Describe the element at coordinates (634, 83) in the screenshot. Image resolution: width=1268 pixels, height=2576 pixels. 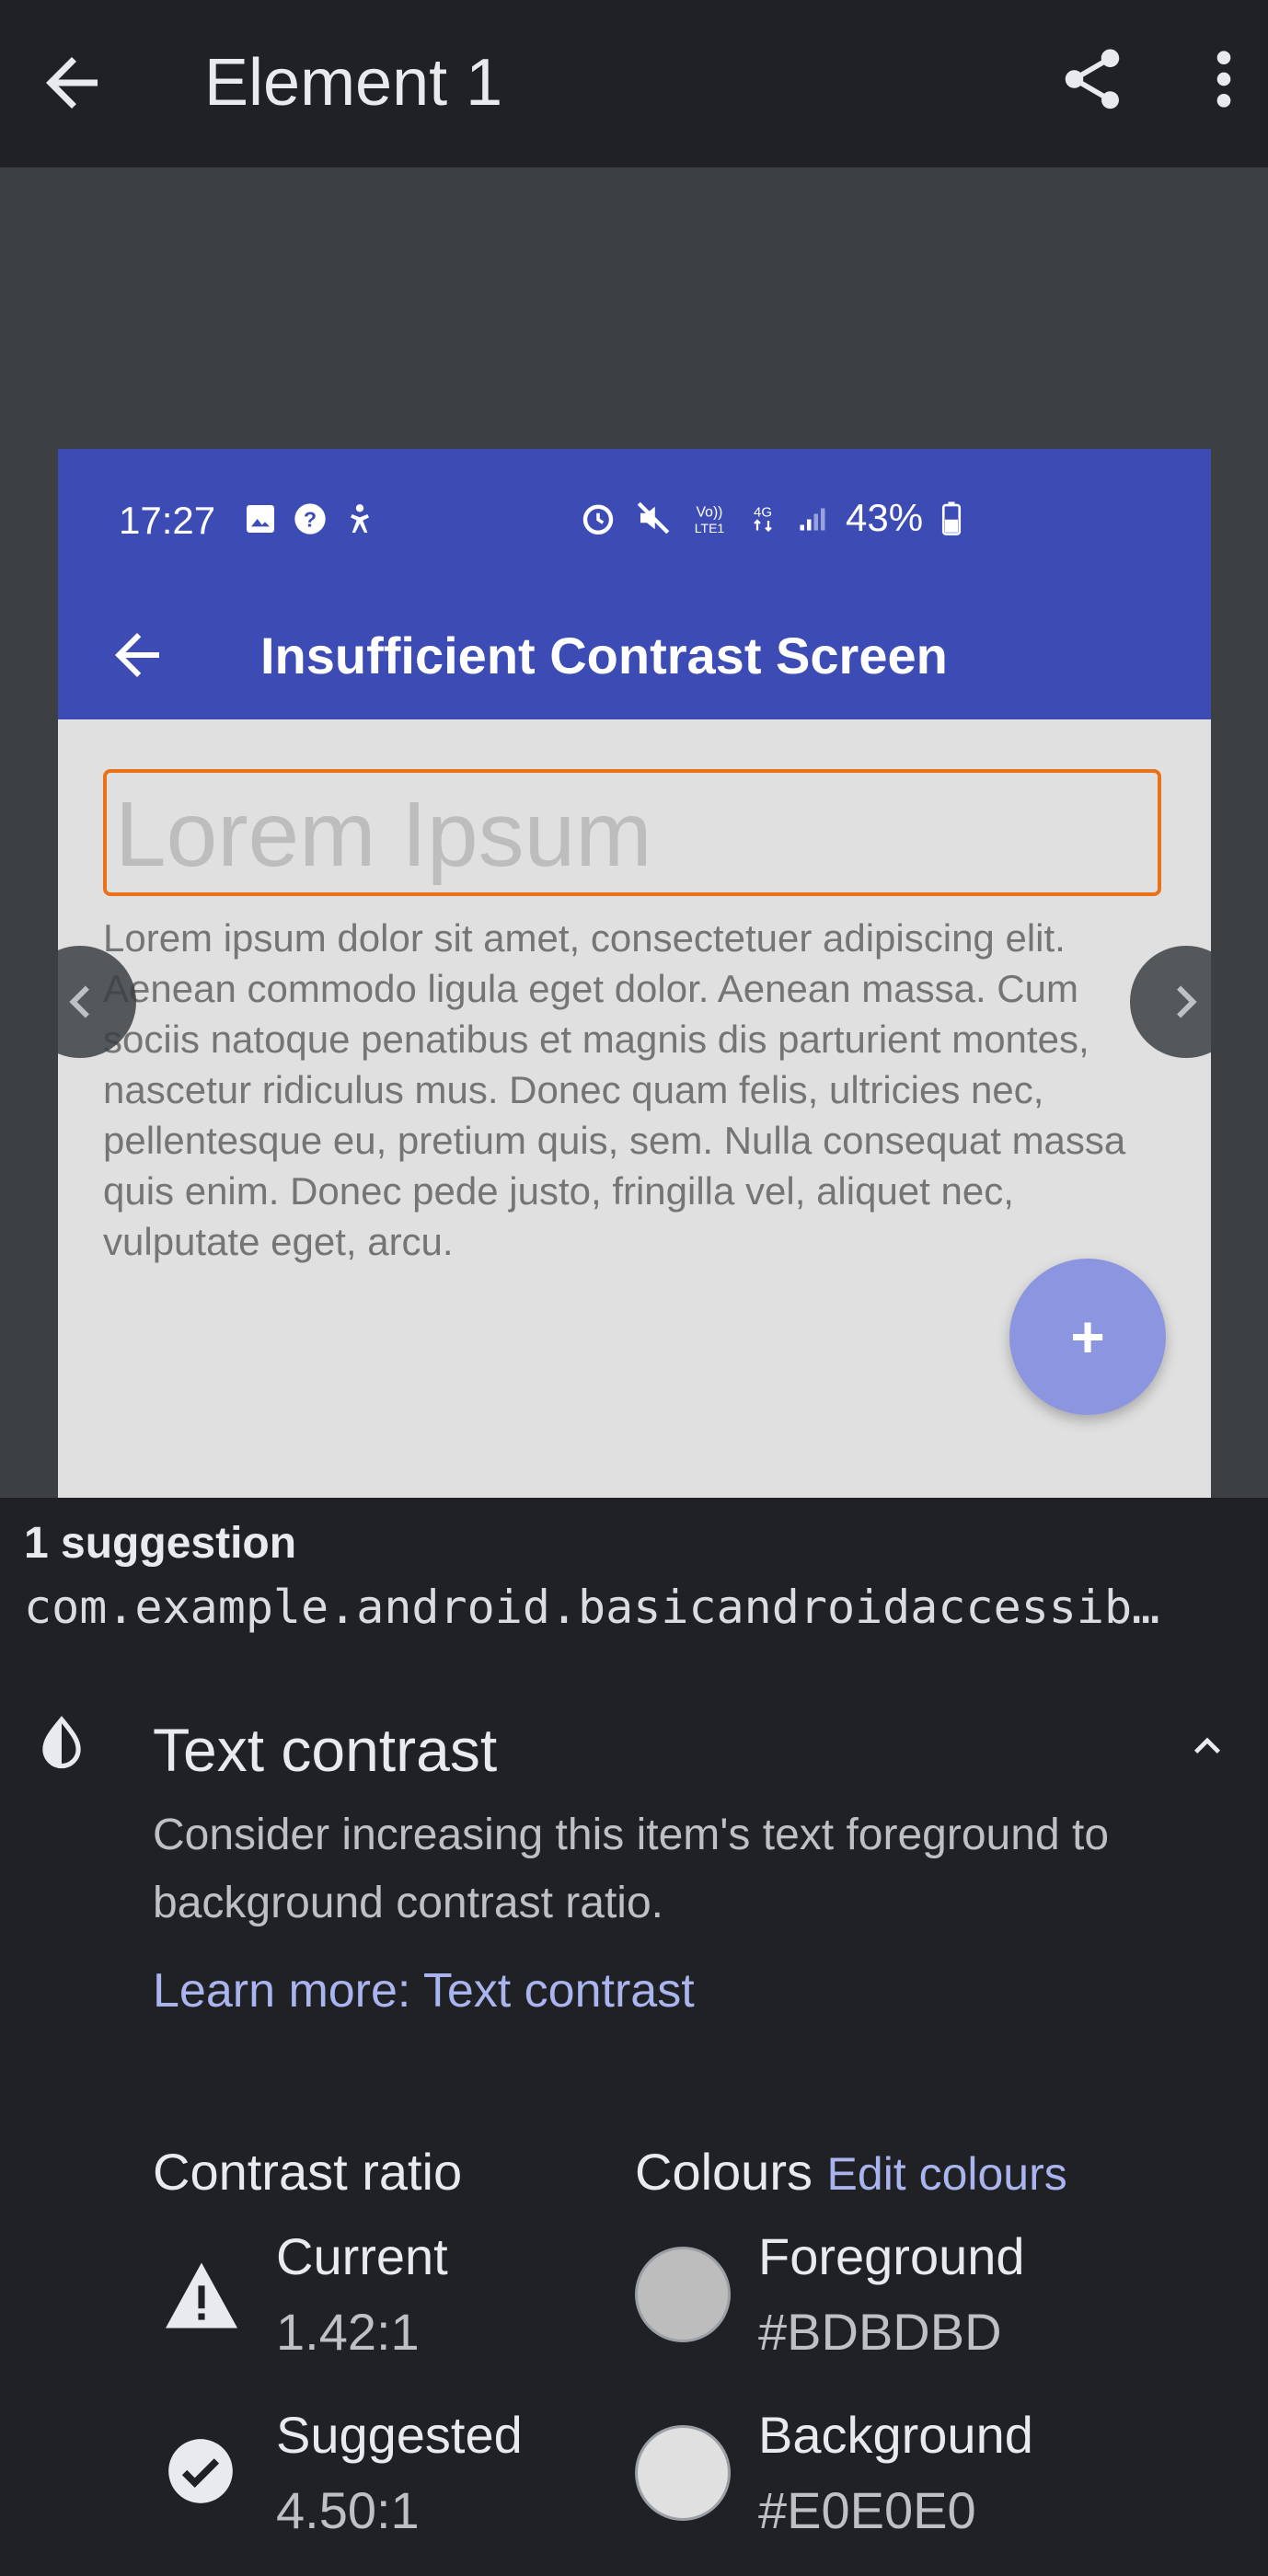
I see `top-app-bar: Element 1` at that location.